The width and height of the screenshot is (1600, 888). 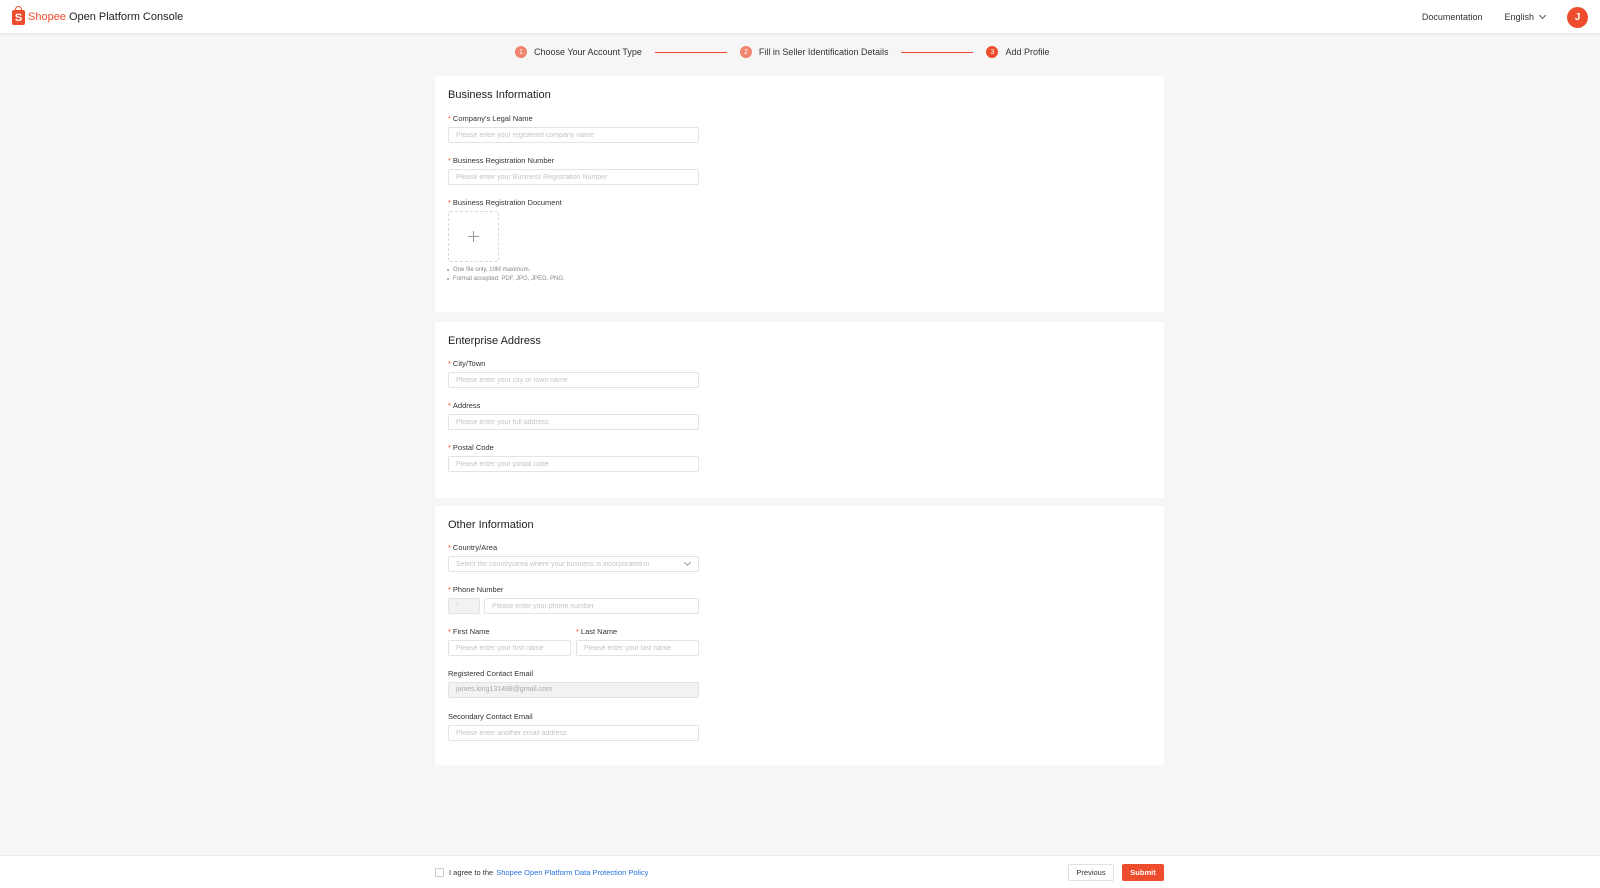 I want to click on step-seller-details: 2 Fill in Seller Identification Details, so click(x=814, y=52).